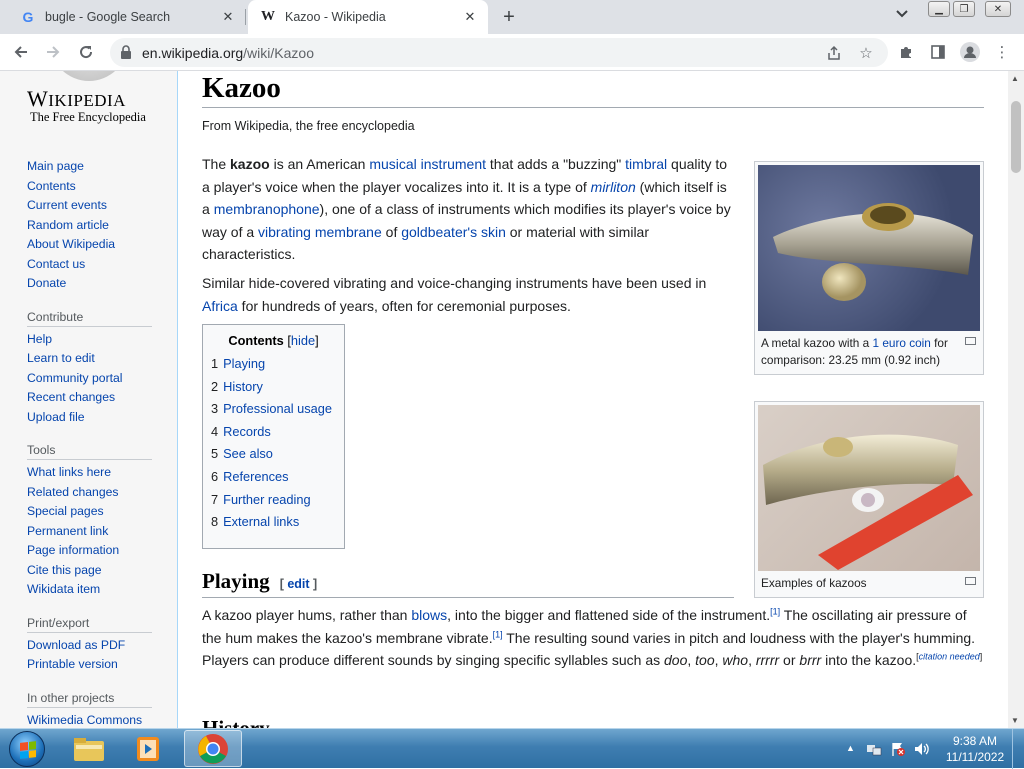  I want to click on sidebar-link-wikidata-item: Wikidata item, so click(63, 589).